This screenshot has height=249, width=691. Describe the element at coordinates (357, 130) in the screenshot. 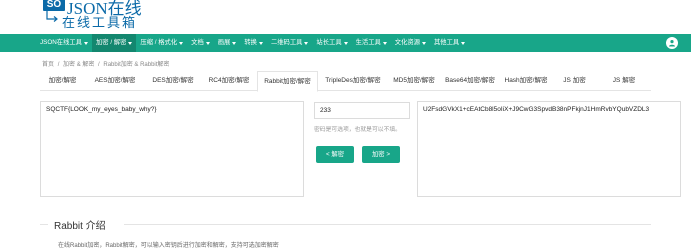

I see `key-hint: 密码是可选项，也就是可以不填。` at that location.